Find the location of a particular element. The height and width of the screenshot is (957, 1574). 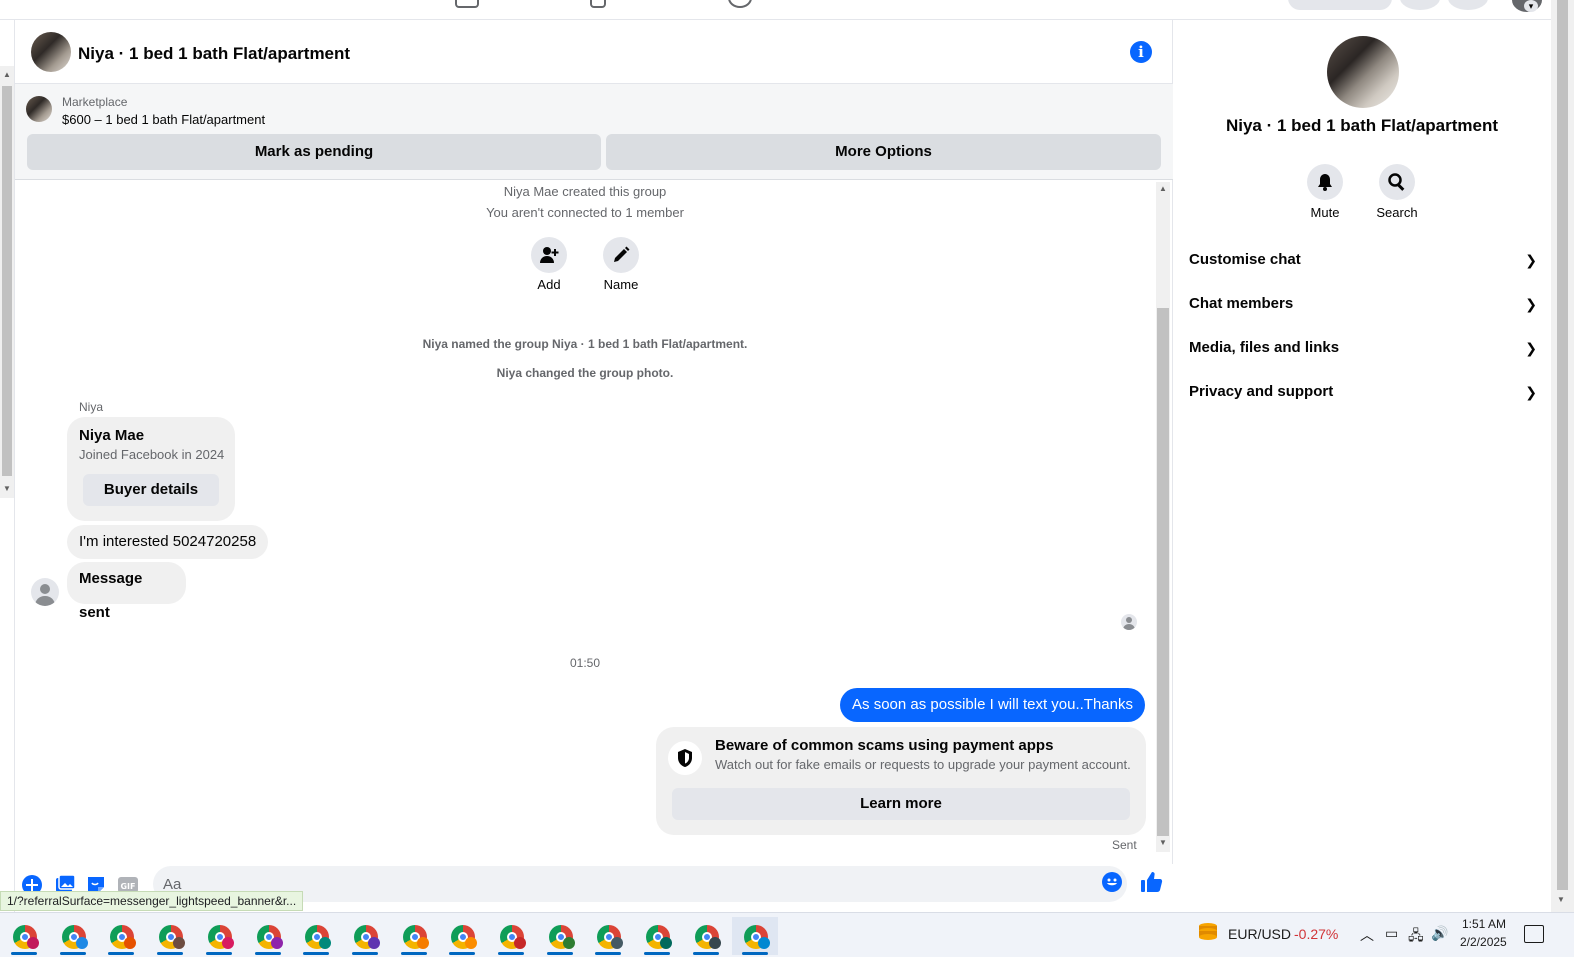

more-options-button: More Options is located at coordinates (883, 152).